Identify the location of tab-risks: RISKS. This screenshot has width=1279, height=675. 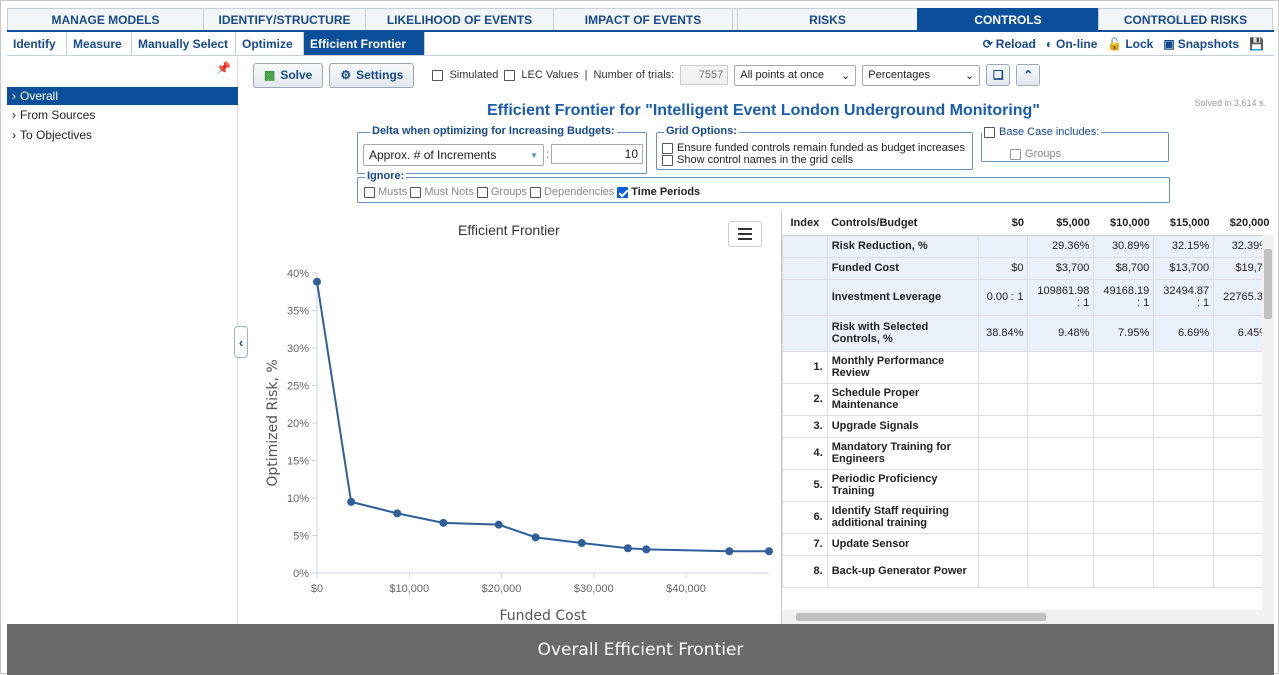
(827, 19).